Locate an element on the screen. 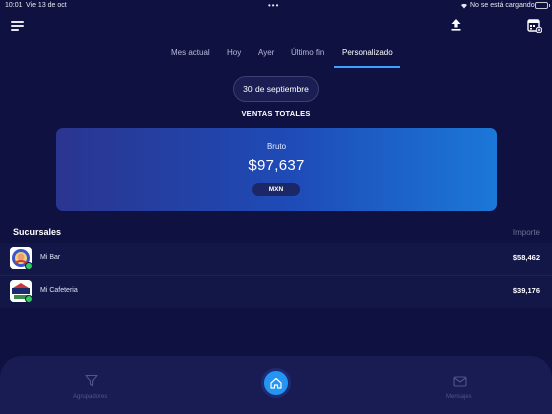  calendar-icon is located at coordinates (534, 25).